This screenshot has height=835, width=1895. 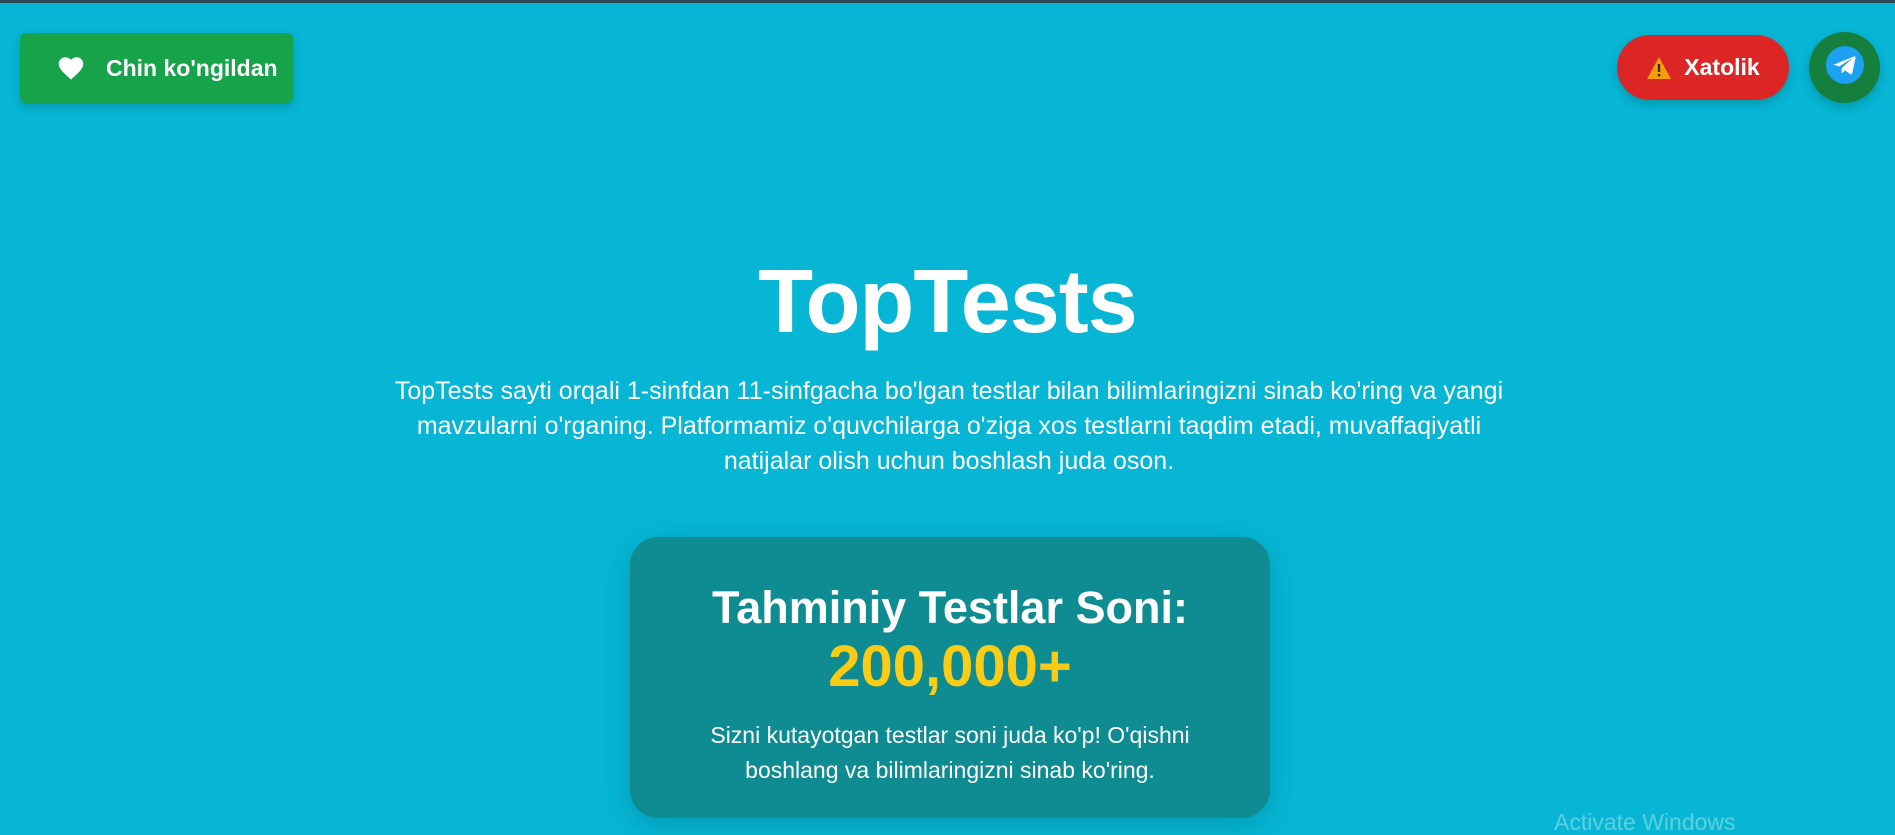 I want to click on activate-windows-watermark: Activate Windows, so click(x=1645, y=822).